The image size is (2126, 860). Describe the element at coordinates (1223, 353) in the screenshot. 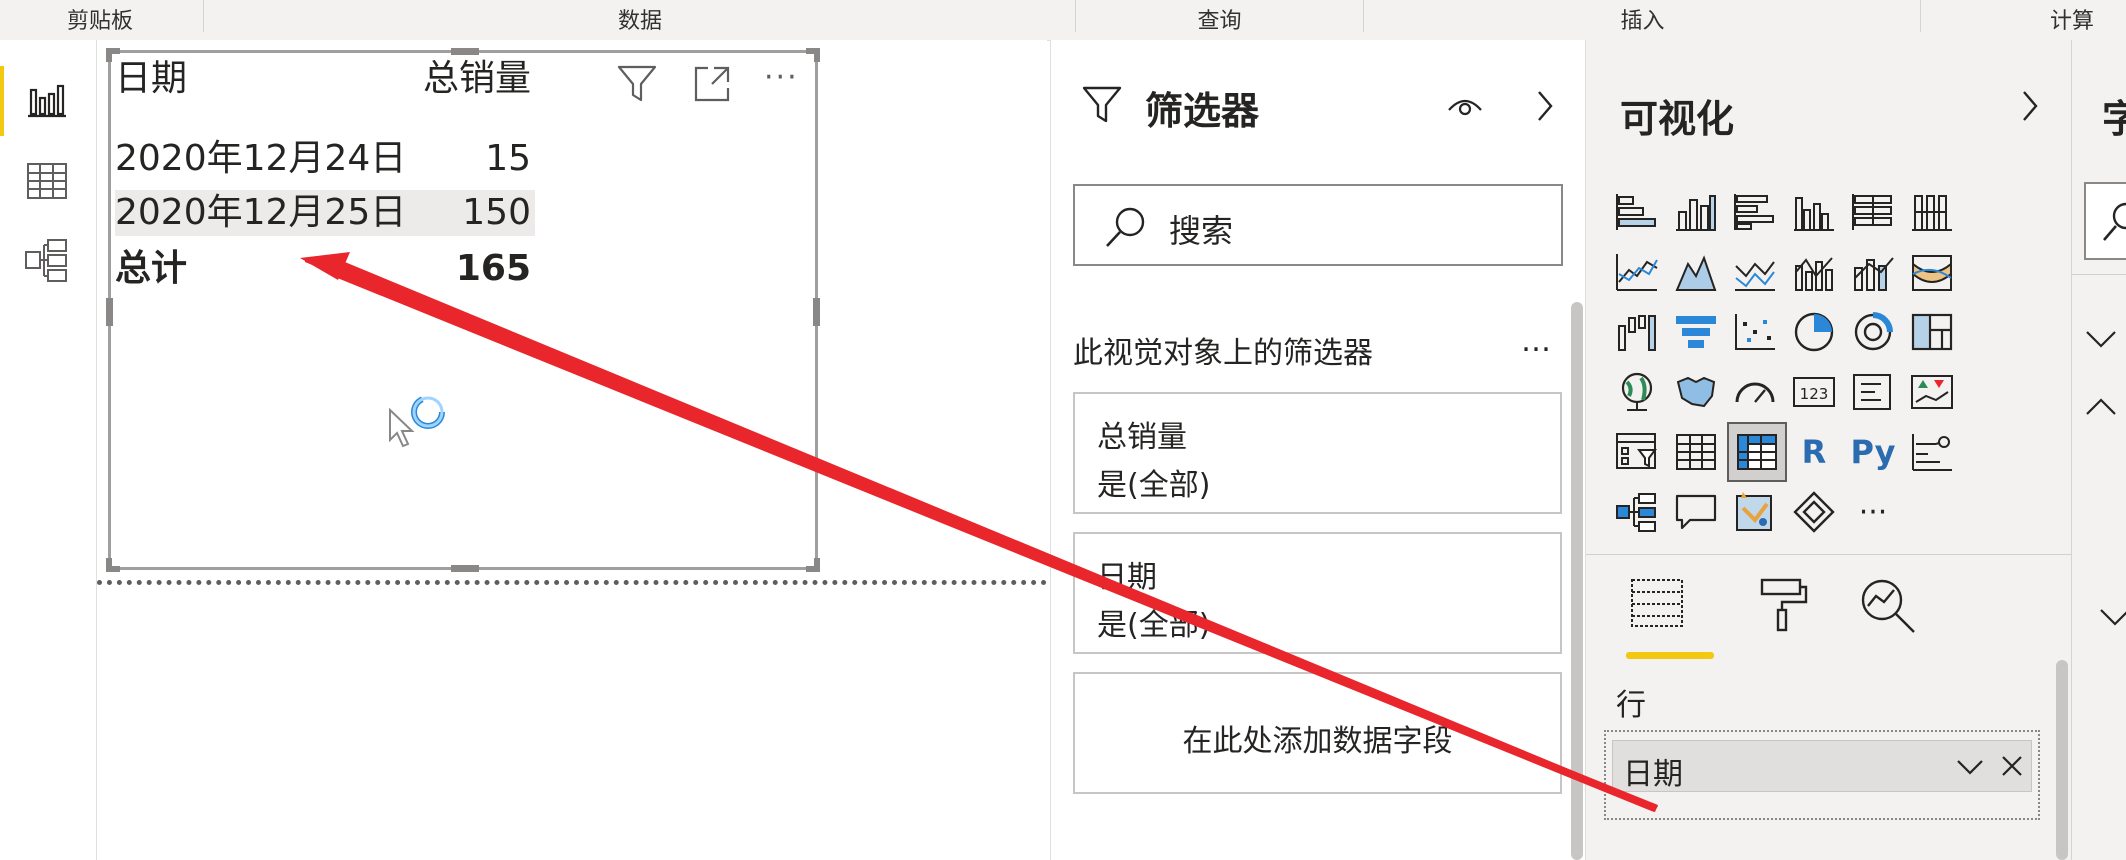

I see `filters-section-title: 此视觉对象上的筛选器` at that location.